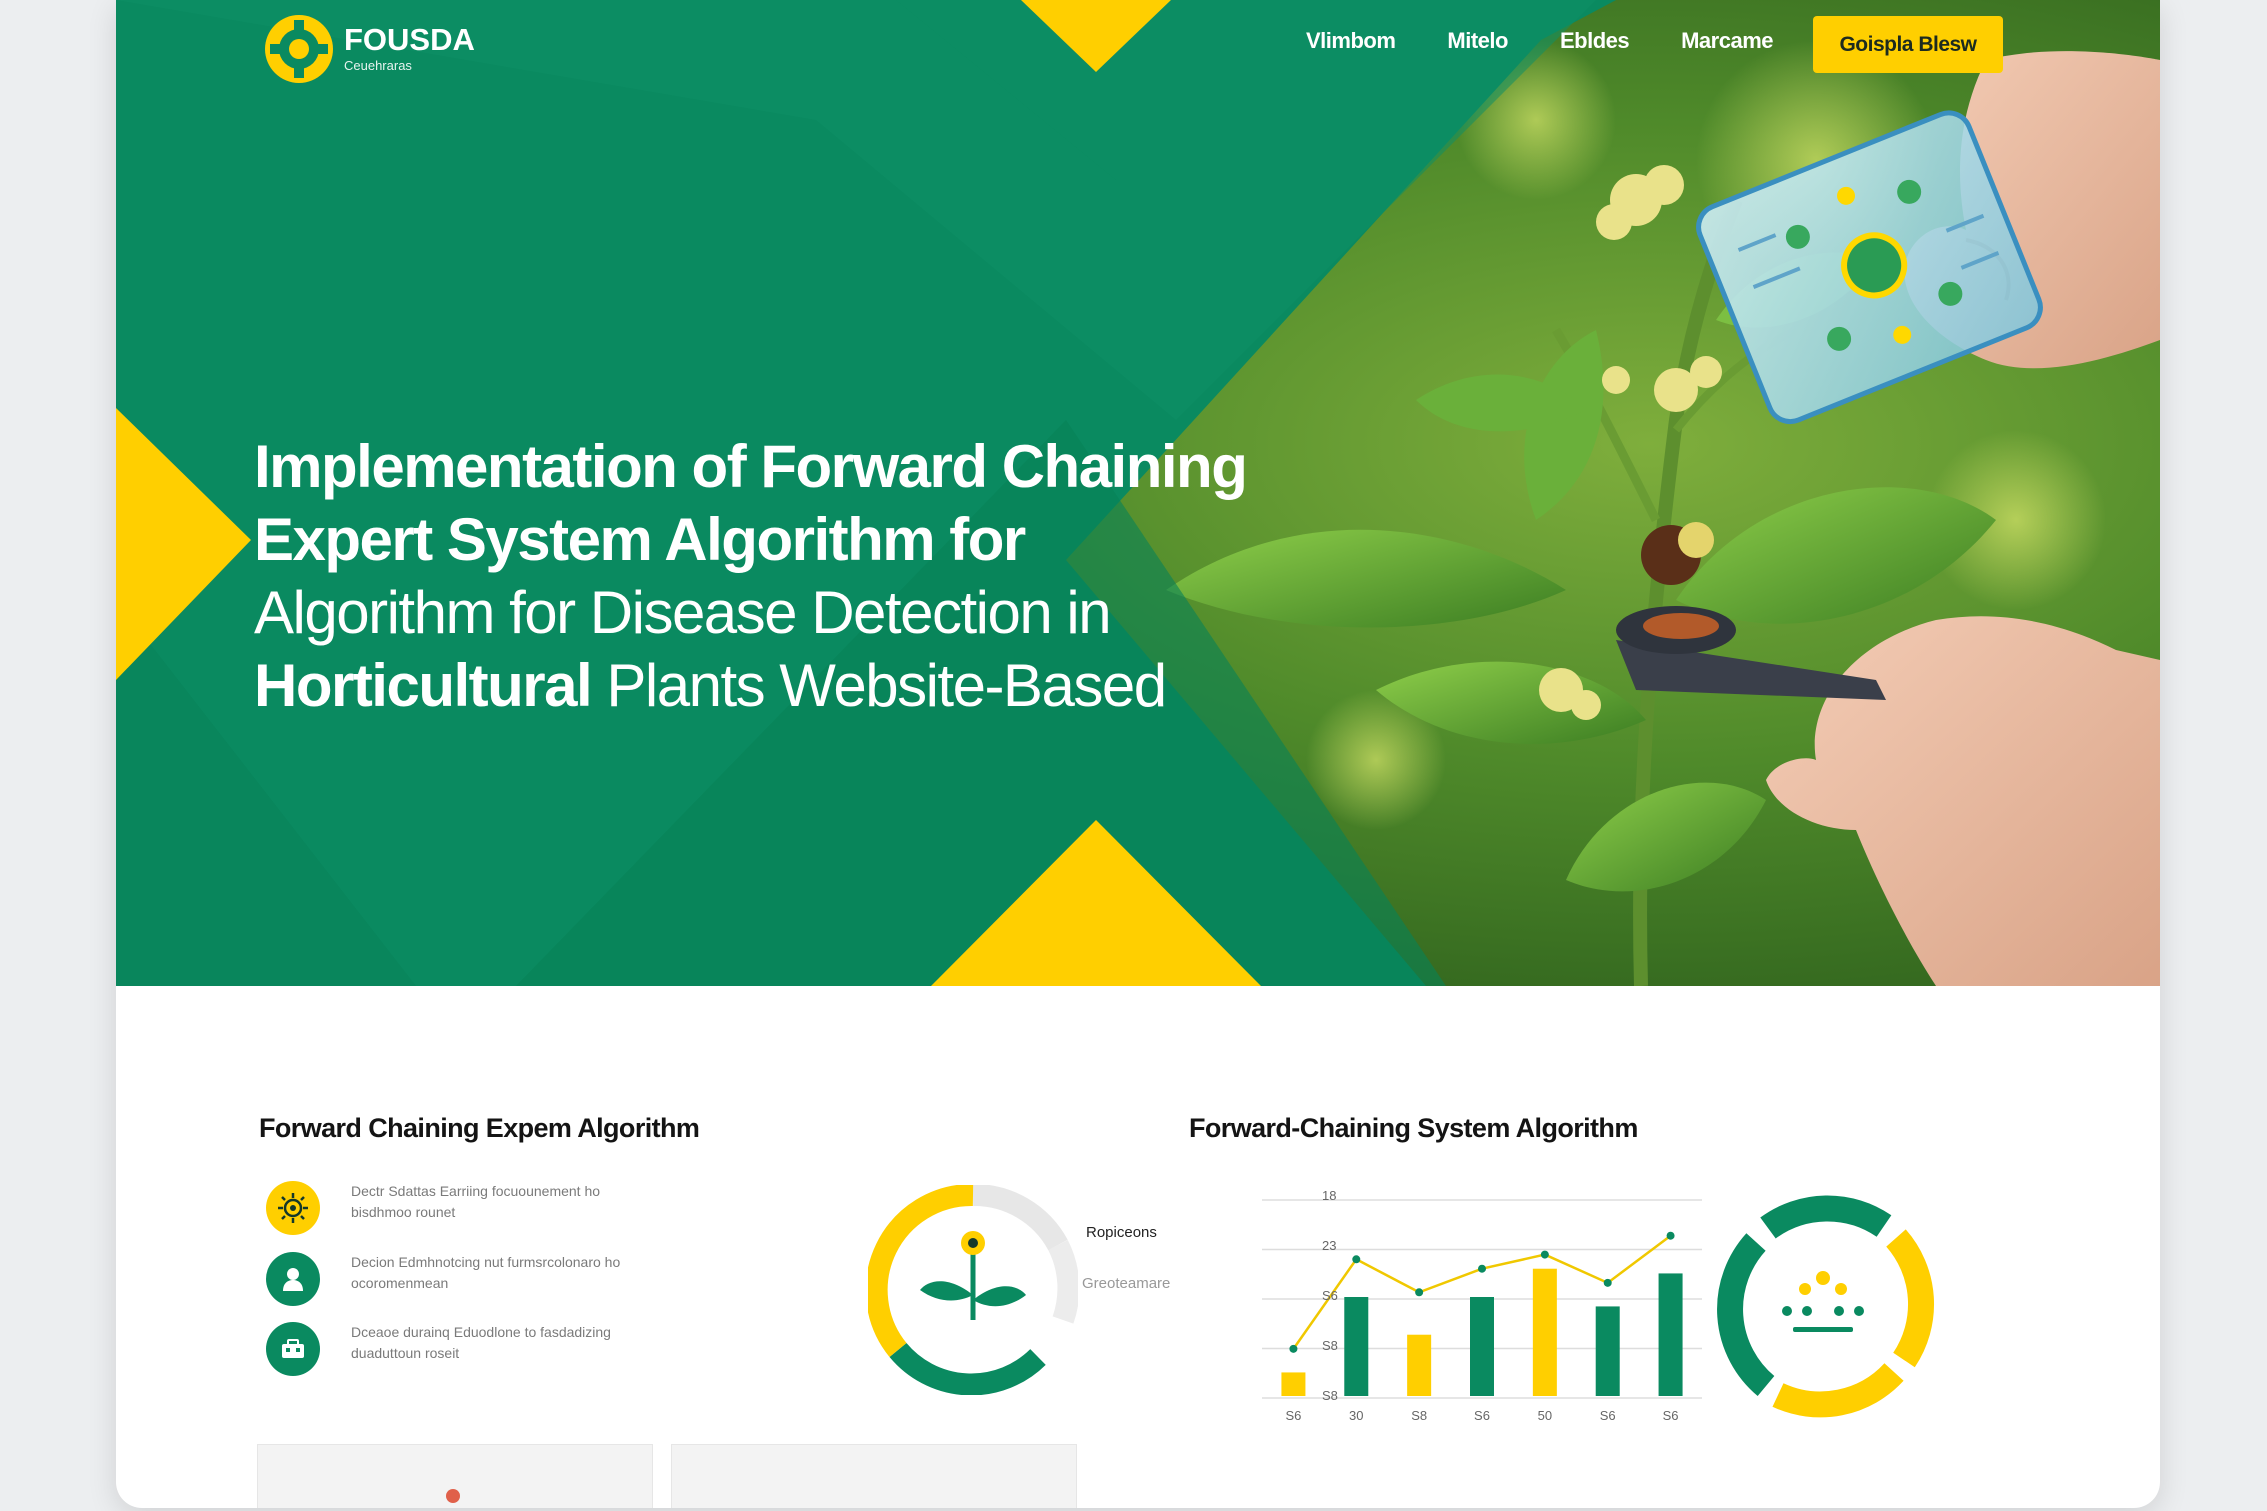  I want to click on toolbox-icon, so click(293, 1349).